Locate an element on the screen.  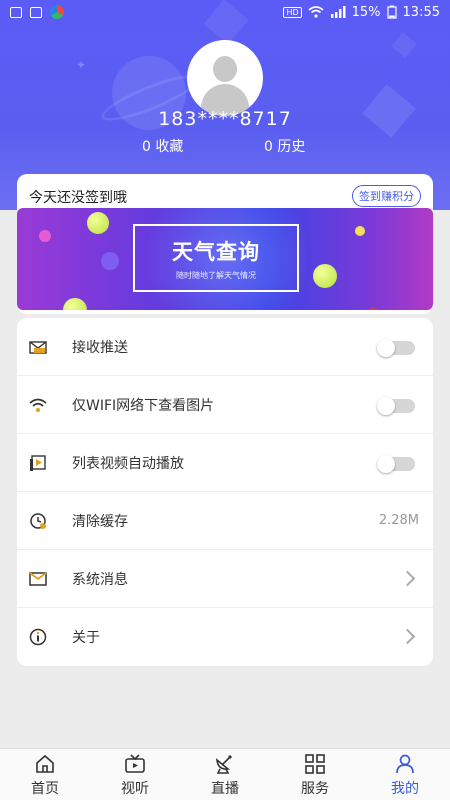
banner-title: 天气查询 is located at coordinates (216, 251).